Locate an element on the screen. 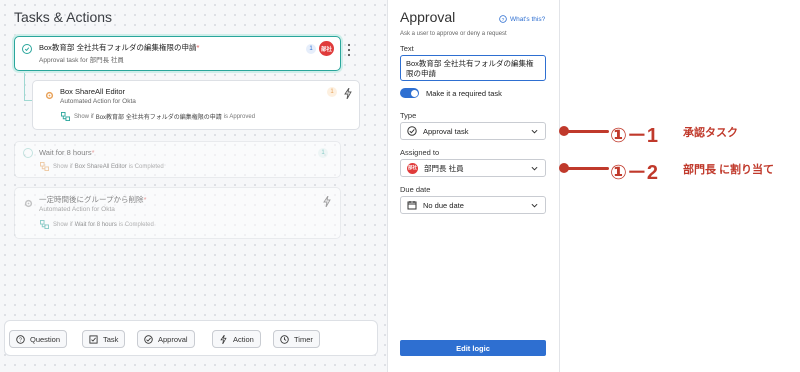  button-label: Task is located at coordinates (111, 339).